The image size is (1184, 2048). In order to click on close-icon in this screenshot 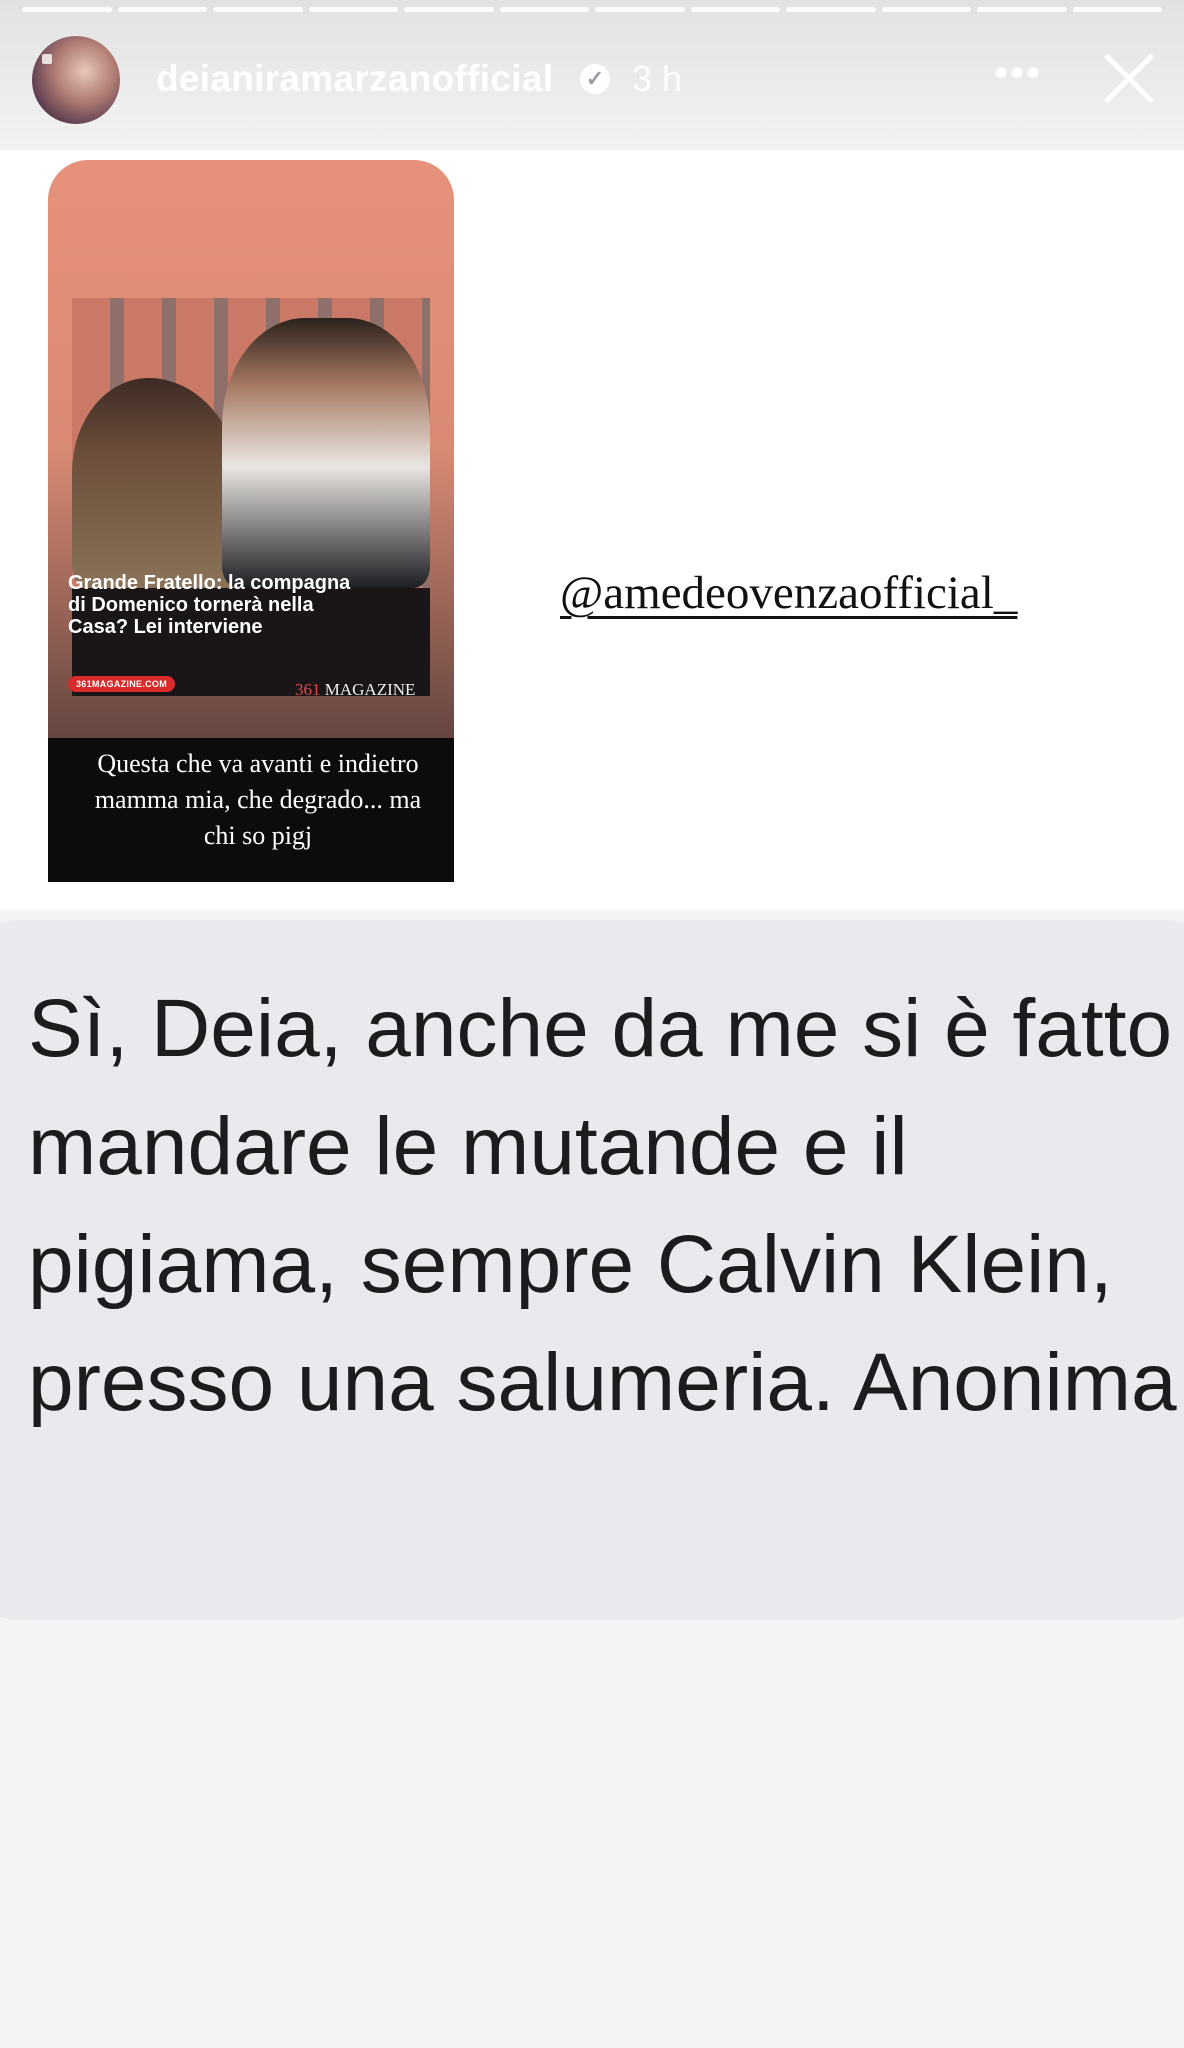, I will do `click(1129, 79)`.